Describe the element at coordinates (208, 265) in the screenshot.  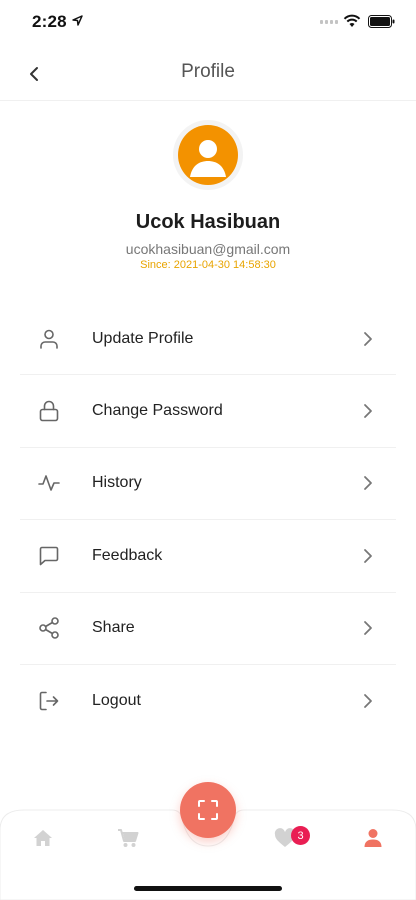
I see `profile-since-date: Since: 2021-04-30 14:58:30` at that location.